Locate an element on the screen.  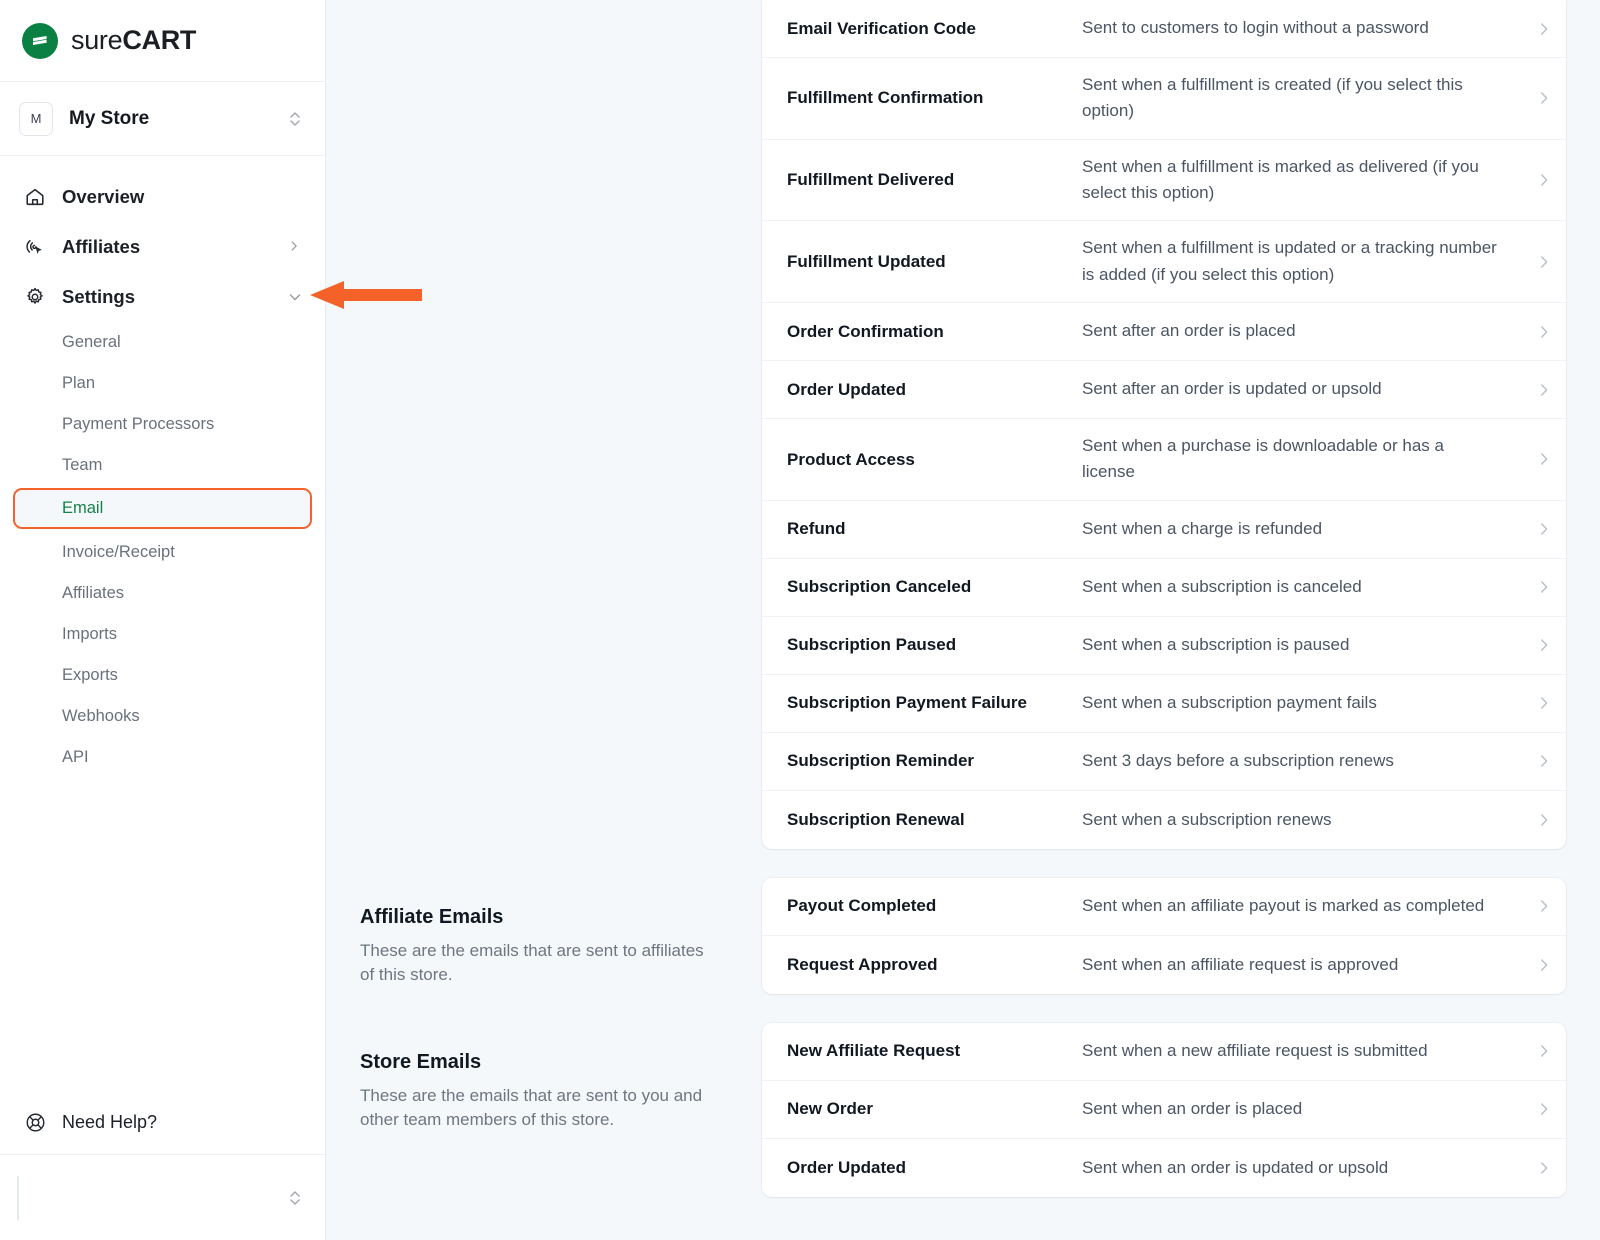
store-avatar: M is located at coordinates (36, 118).